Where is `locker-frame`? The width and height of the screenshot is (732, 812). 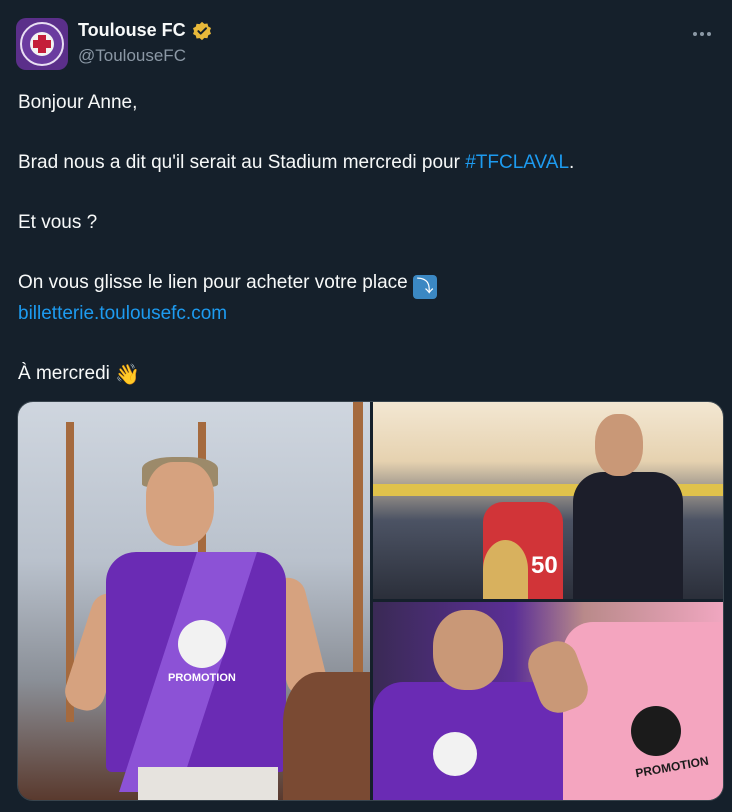
locker-frame is located at coordinates (358, 552).